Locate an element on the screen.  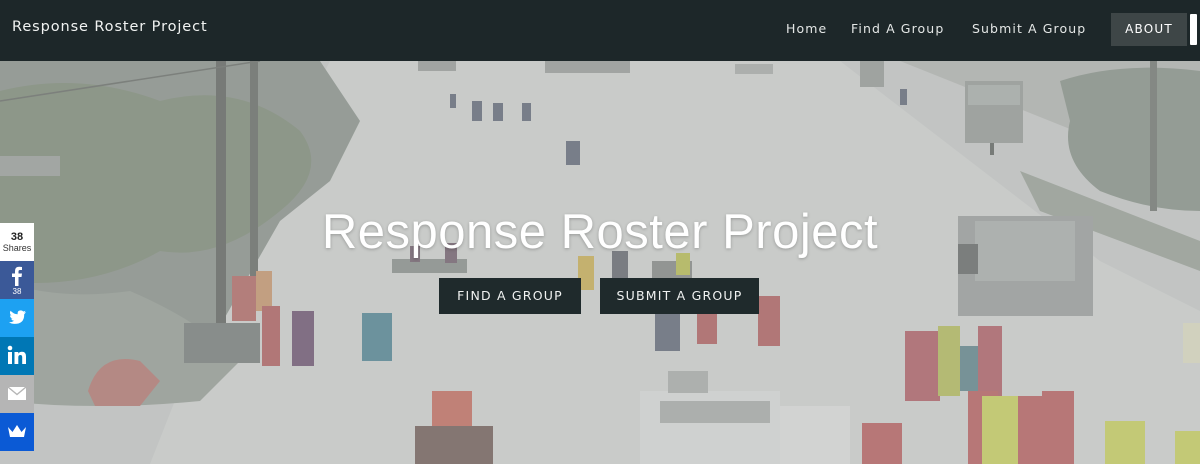
hero-title: Response Roster Project is located at coordinates (600, 232).